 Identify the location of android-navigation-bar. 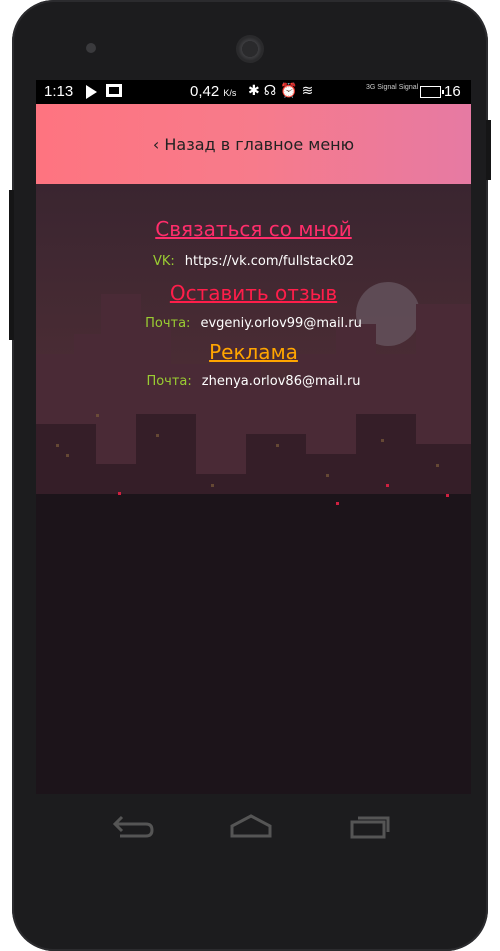
(253, 824).